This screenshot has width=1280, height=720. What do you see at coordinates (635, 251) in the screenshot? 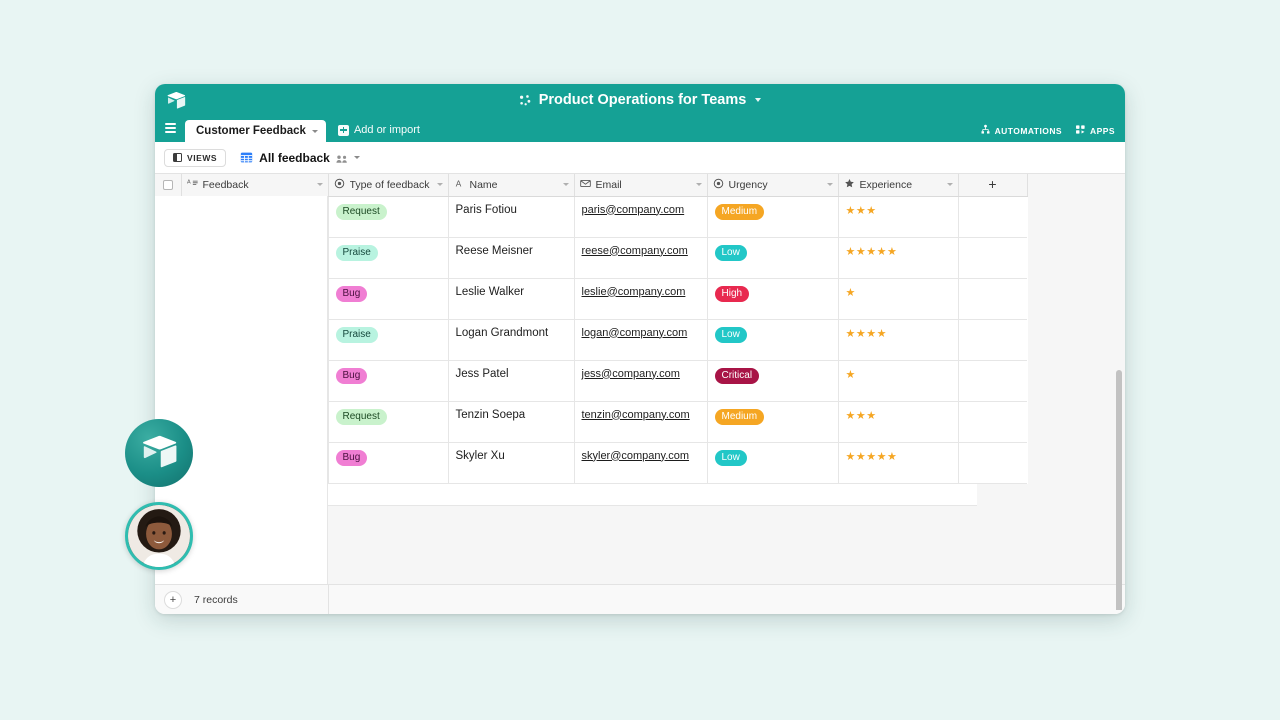
I see `email-link: reese@company.com` at bounding box center [635, 251].